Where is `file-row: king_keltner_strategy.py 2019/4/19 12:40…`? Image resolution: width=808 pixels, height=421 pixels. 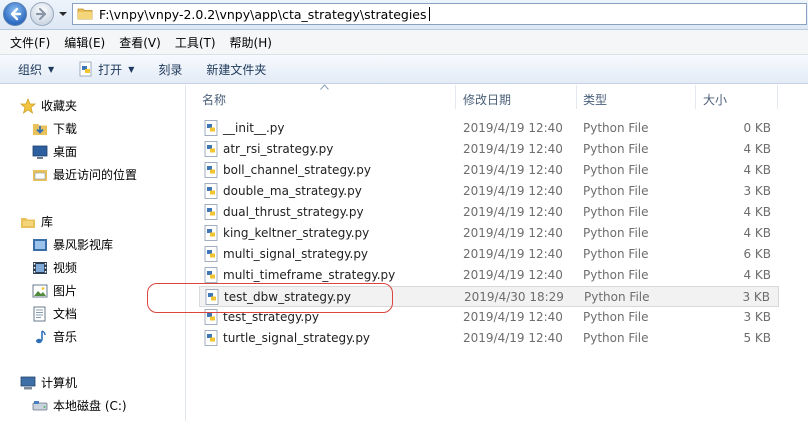
file-row: king_keltner_strategy.py 2019/4/19 12:40… is located at coordinates (489, 233).